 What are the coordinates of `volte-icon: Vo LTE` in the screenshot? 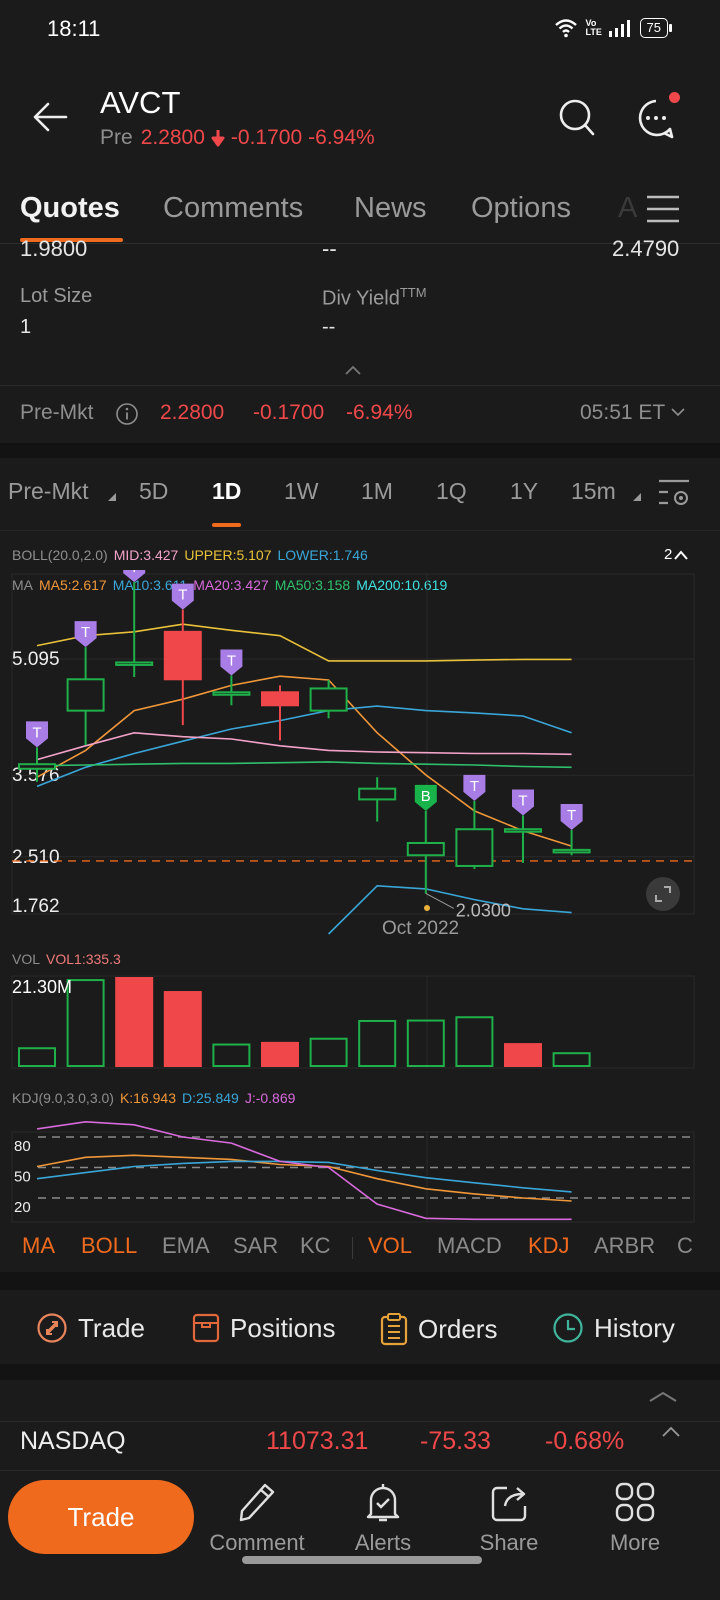 It's located at (593, 27).